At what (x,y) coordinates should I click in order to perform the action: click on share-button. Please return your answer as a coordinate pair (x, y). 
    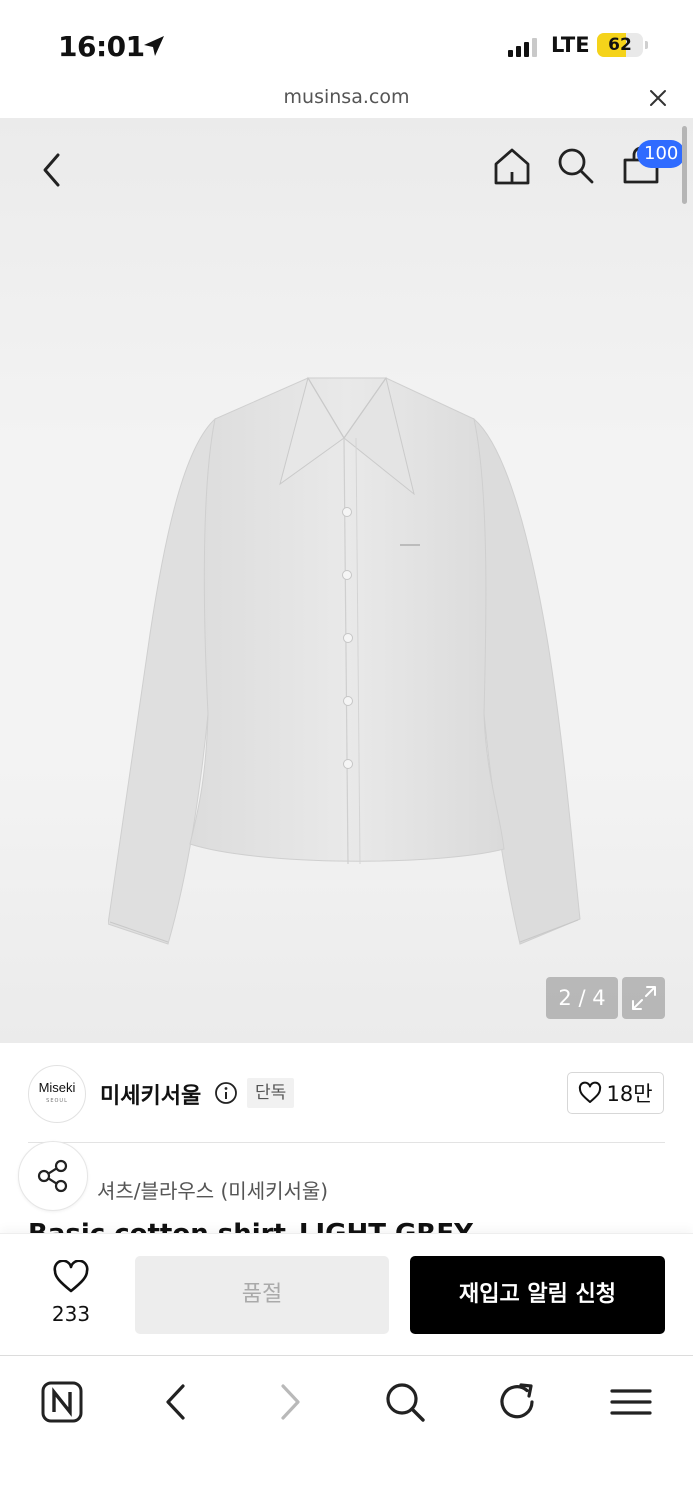
    Looking at the image, I should click on (53, 1176).